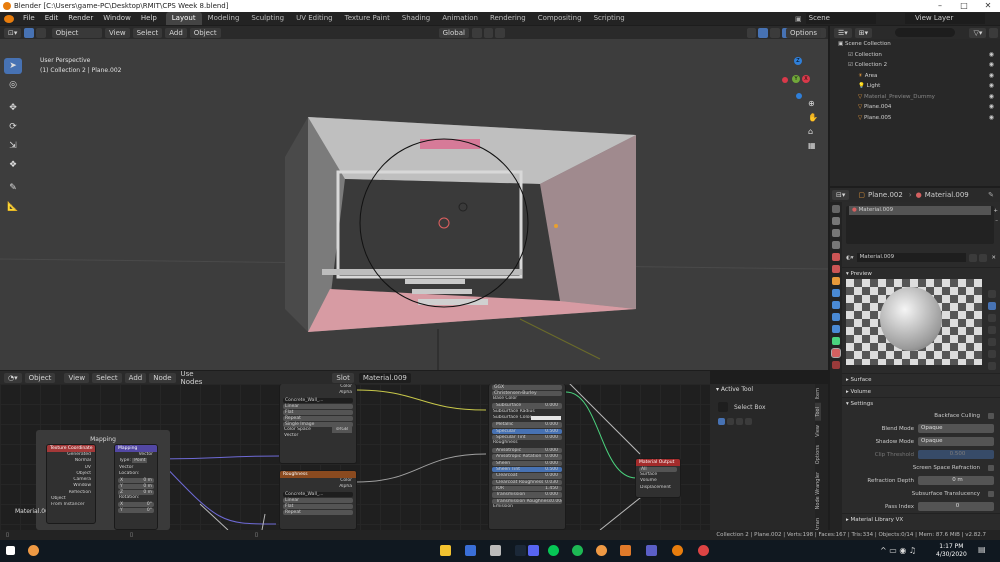 The height and width of the screenshot is (562, 1000). What do you see at coordinates (806, 79) in the screenshot?
I see `gizmo-x-axis: X` at bounding box center [806, 79].